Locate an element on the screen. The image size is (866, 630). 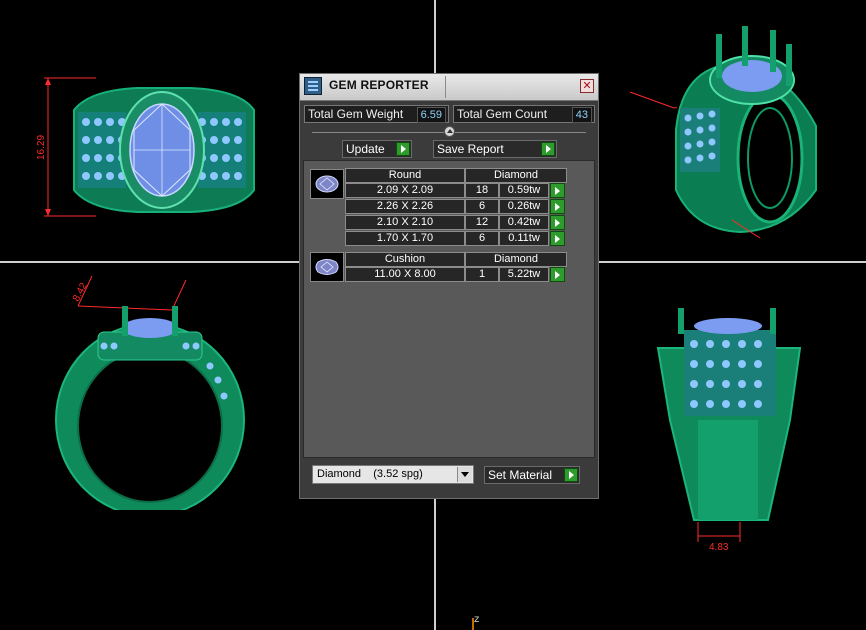
total-gem-count-field: Total Gem Count 43 is located at coordinates (524, 114).